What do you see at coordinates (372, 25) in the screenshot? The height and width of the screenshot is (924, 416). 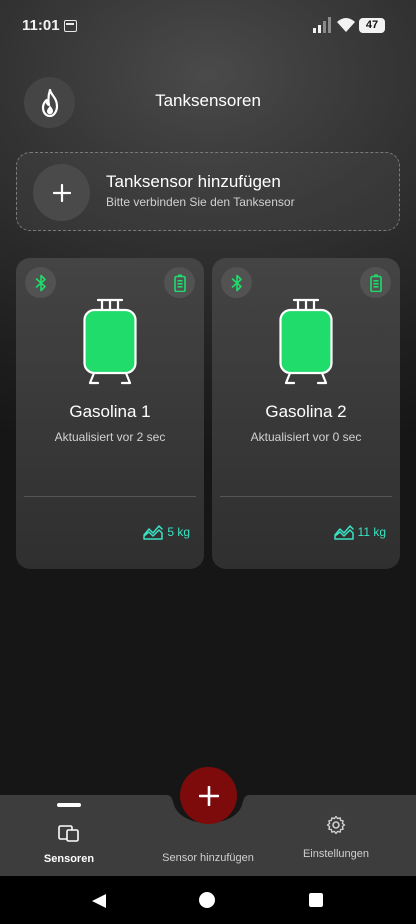 I see `battery-indicator: 47` at bounding box center [372, 25].